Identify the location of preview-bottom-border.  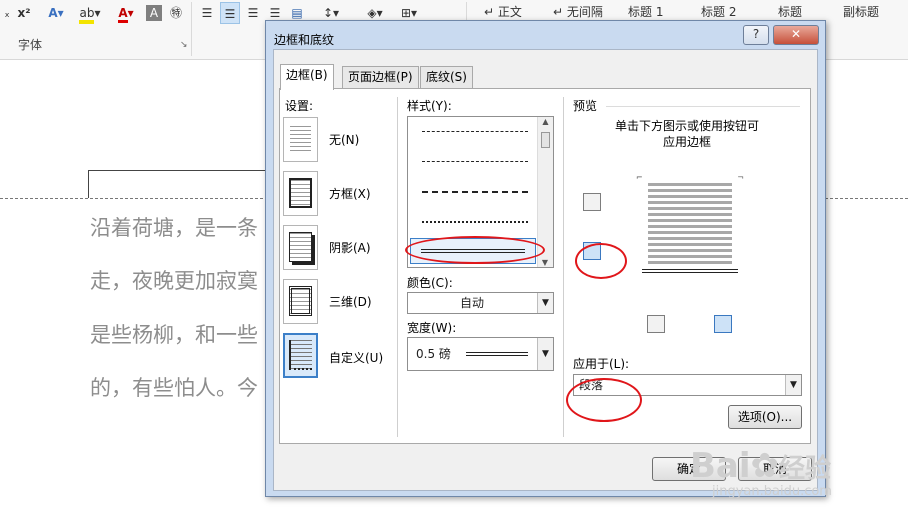
(690, 271).